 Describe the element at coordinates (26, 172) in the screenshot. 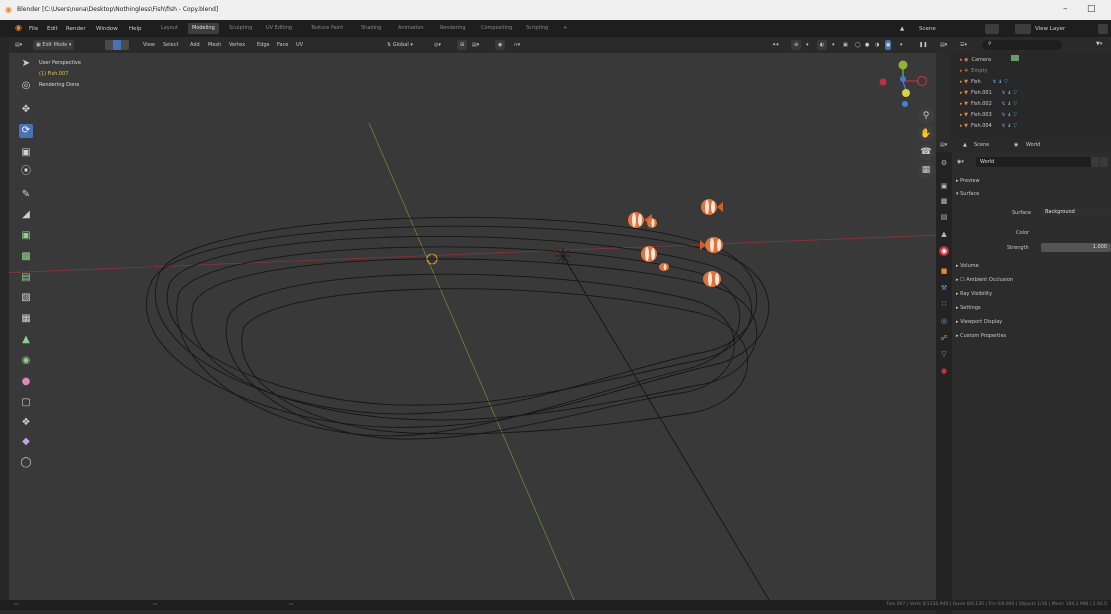

I see `transform-tool-icon: ⦿` at that location.